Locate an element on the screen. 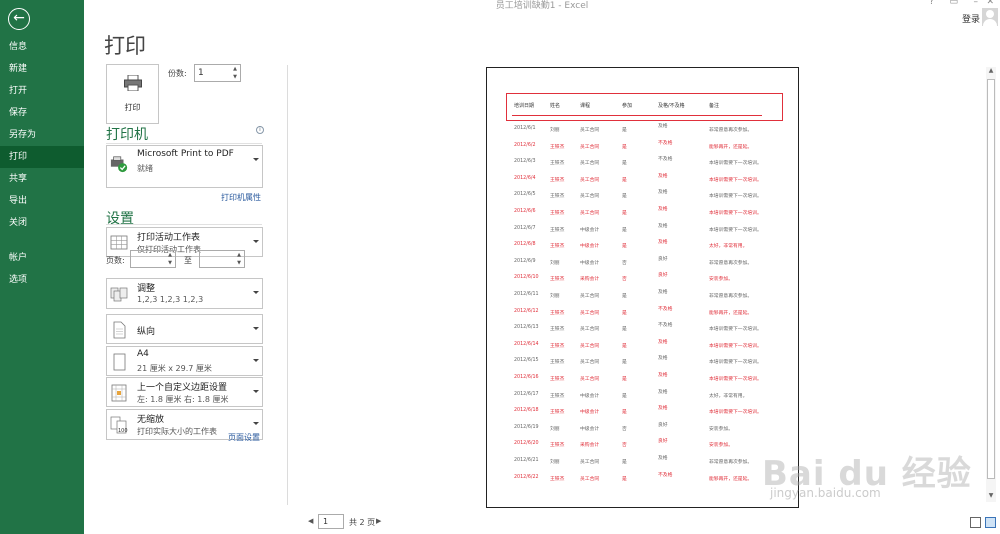  show-margins-icon is located at coordinates (975, 522).